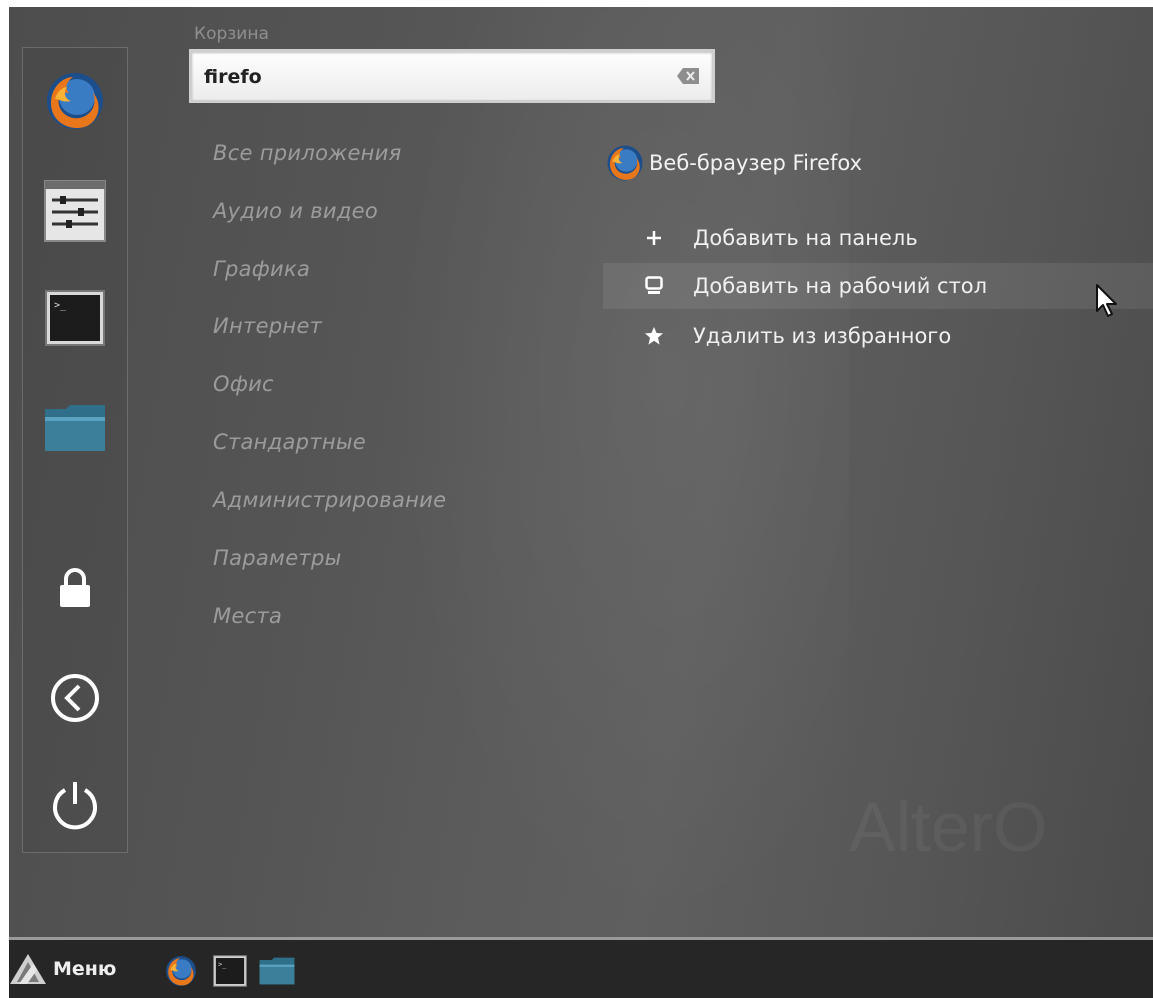  What do you see at coordinates (805, 238) in the screenshot?
I see `action-label: Добавить на панель` at bounding box center [805, 238].